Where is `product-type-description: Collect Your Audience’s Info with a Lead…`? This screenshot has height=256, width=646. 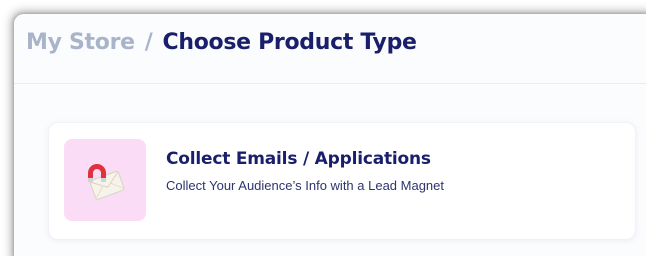
product-type-description: Collect Your Audience’s Info with a Lead… is located at coordinates (305, 185).